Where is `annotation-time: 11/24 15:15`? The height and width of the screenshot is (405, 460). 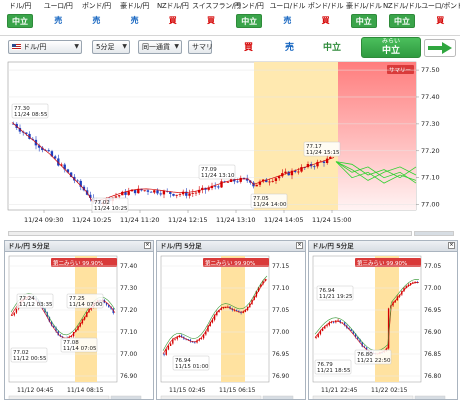 annotation-time: 11/24 15:15 is located at coordinates (323, 153).